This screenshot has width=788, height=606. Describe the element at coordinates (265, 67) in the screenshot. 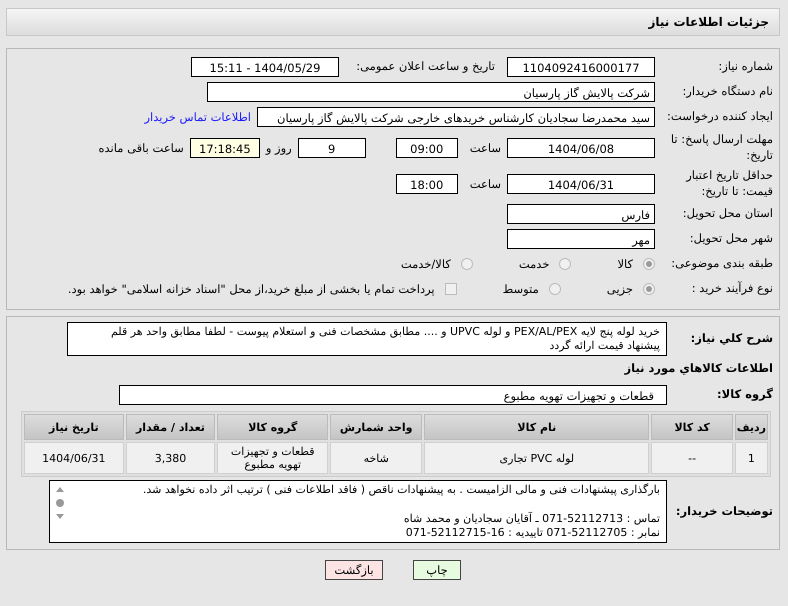

I see `announce-date-field: 1404/05/29 - 15:11` at that location.